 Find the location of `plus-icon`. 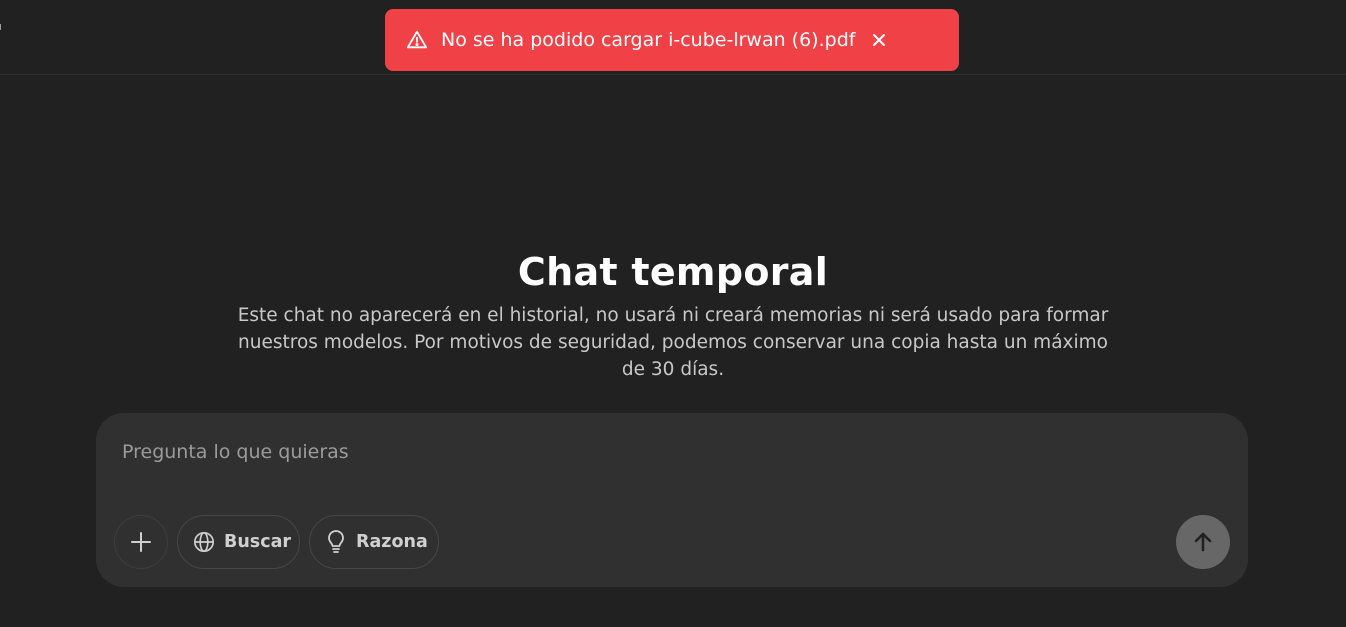

plus-icon is located at coordinates (141, 542).